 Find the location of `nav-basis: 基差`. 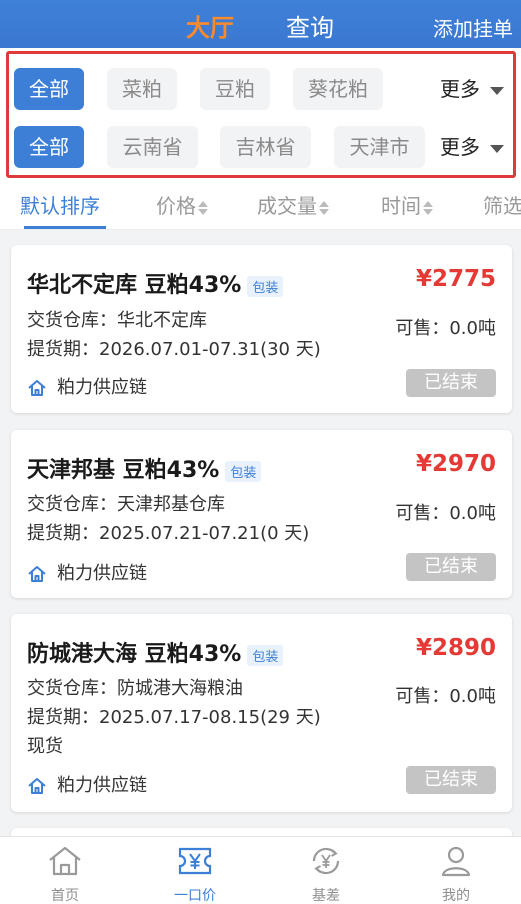

nav-basis: 基差 is located at coordinates (326, 870).